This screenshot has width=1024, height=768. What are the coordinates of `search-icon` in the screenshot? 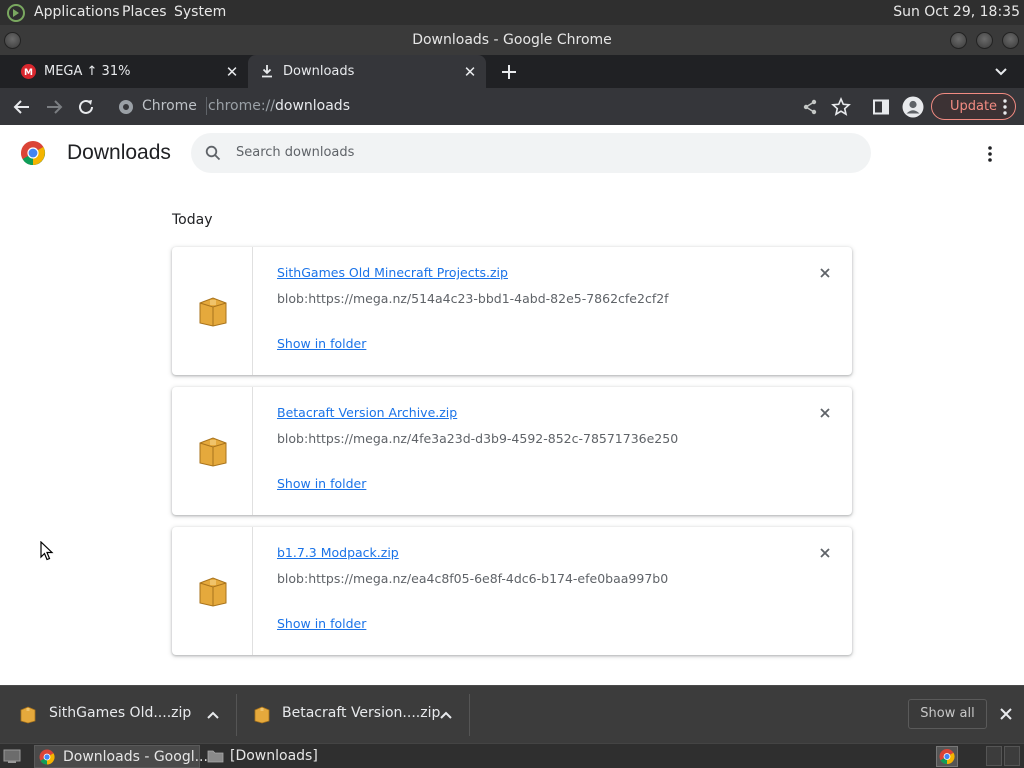 It's located at (213, 153).